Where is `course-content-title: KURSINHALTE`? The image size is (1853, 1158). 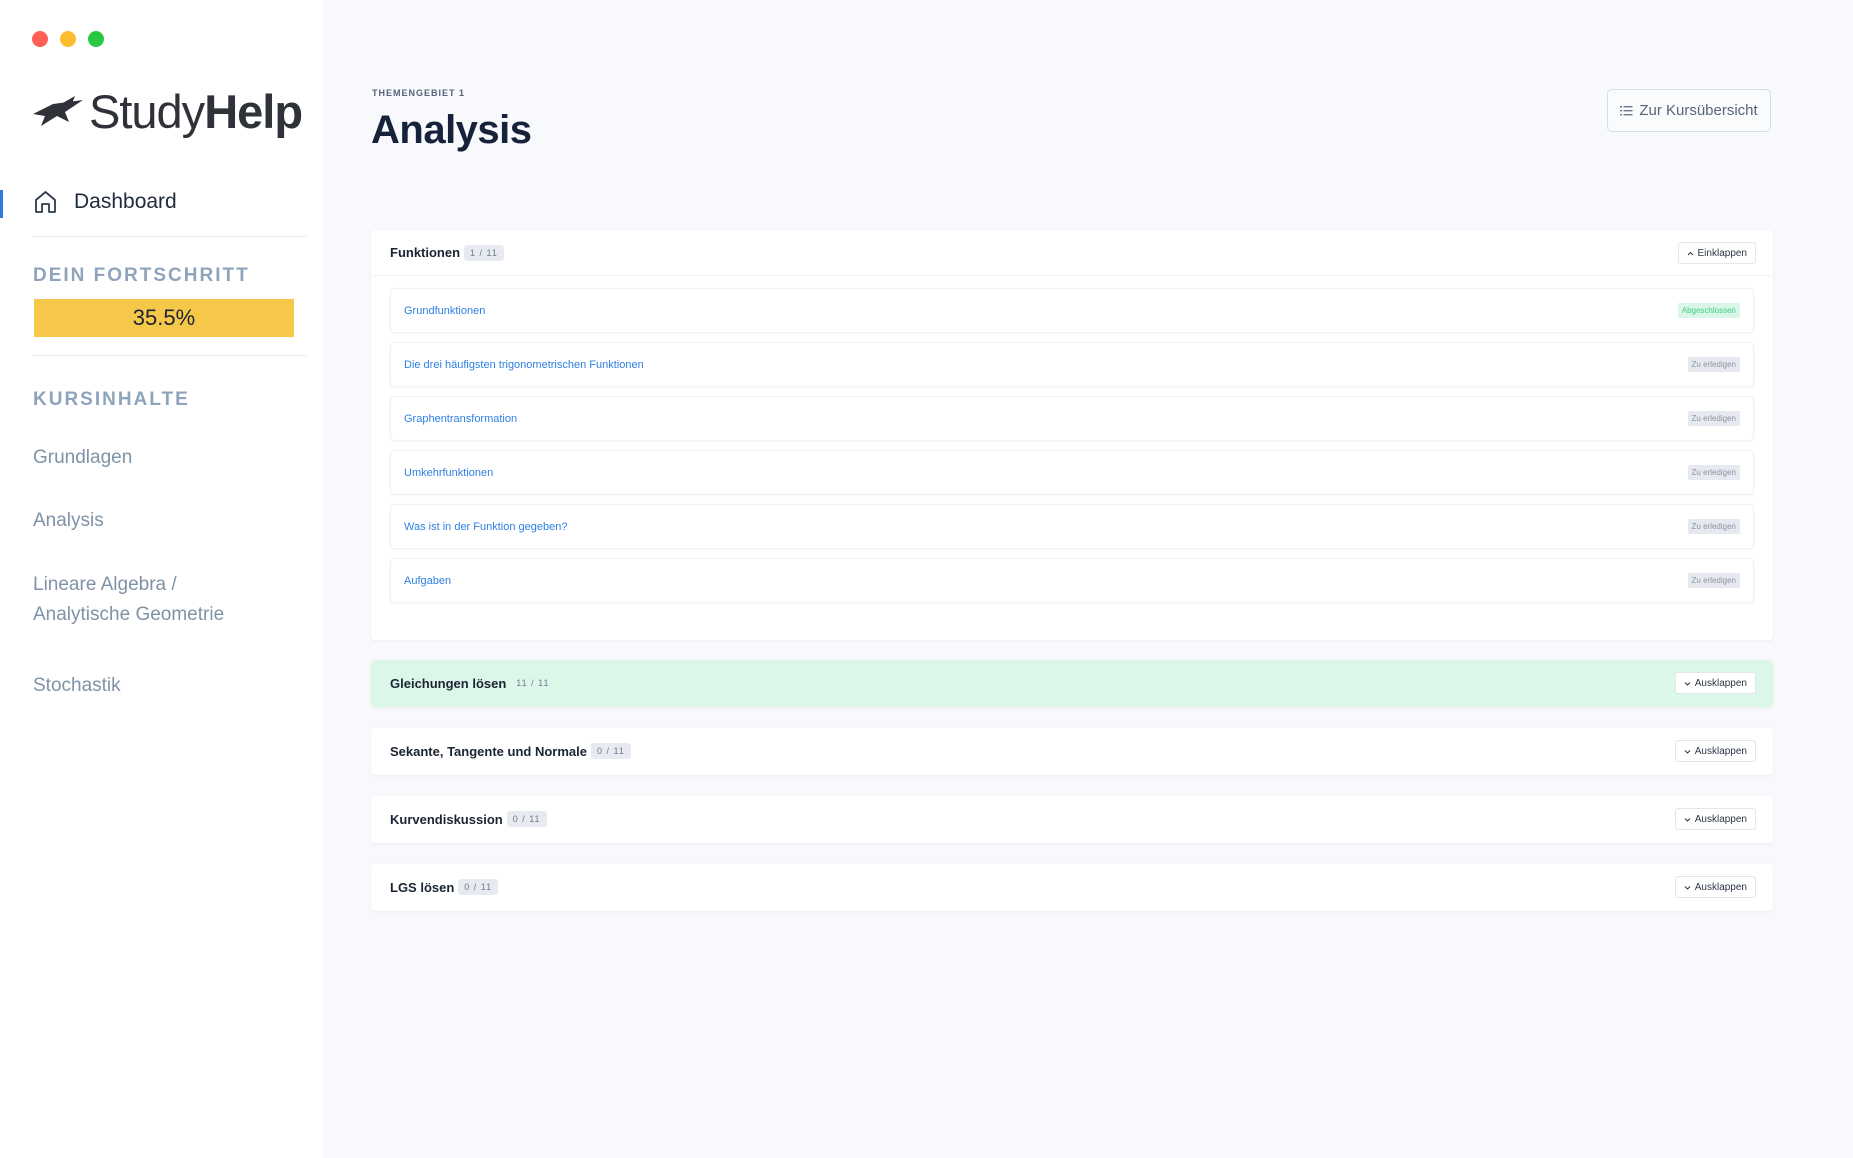 course-content-title: KURSINHALTE is located at coordinates (111, 399).